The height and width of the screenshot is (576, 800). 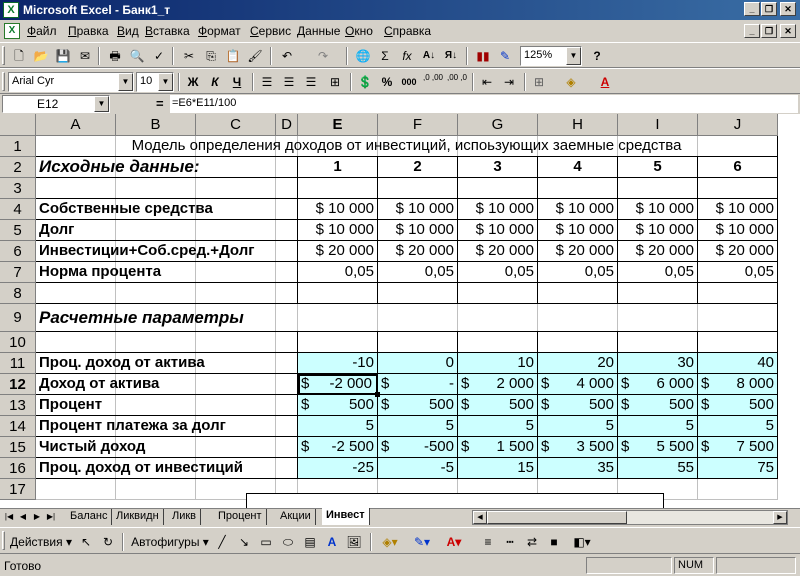 I want to click on period-header: 1, so click(x=338, y=167).